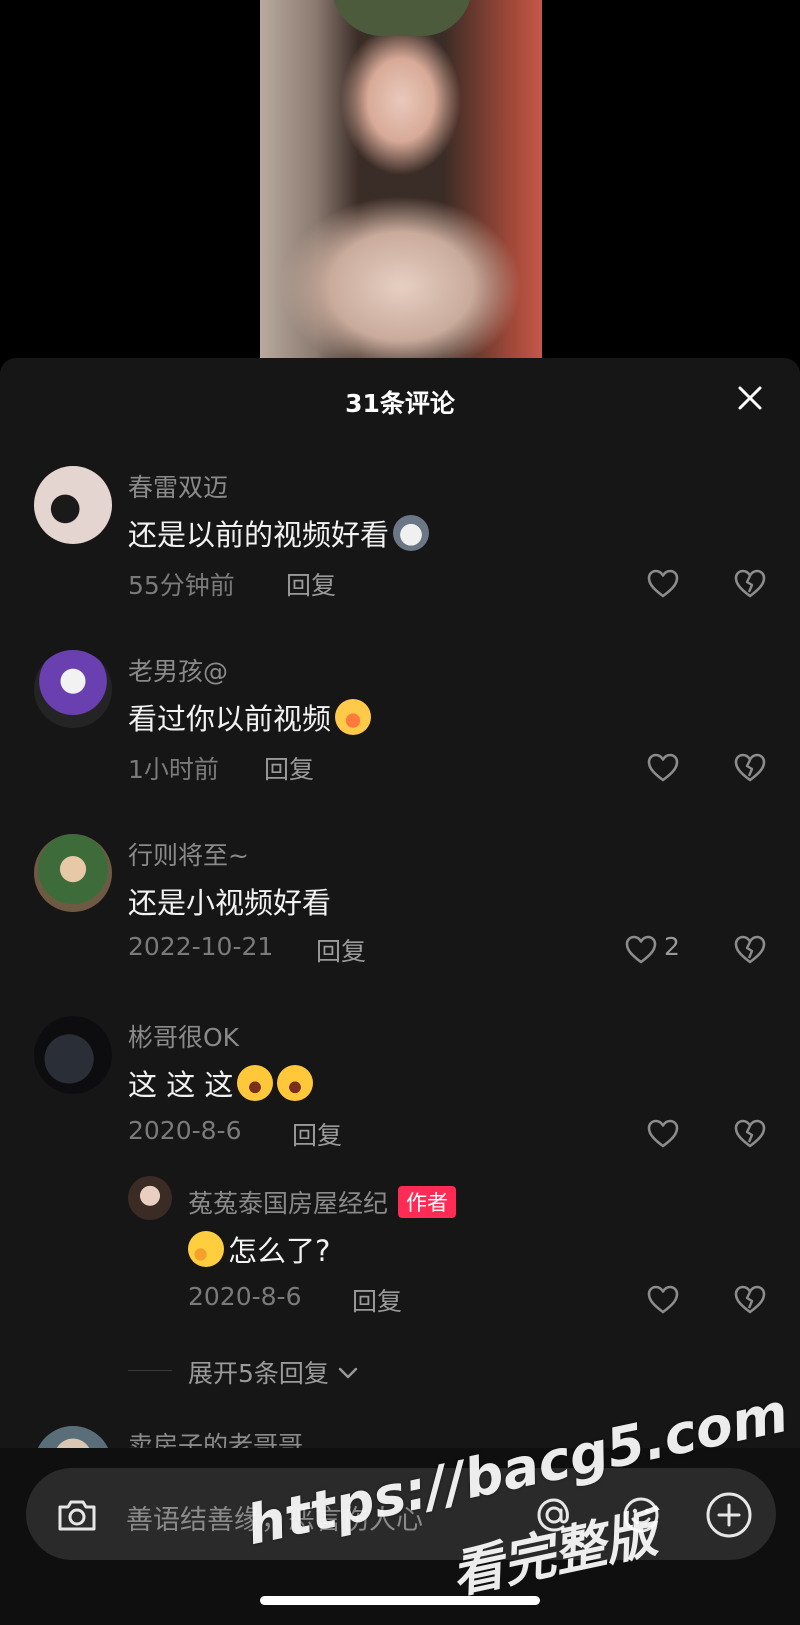  What do you see at coordinates (353, 717) in the screenshot?
I see `shy-emoji-icon` at bounding box center [353, 717].